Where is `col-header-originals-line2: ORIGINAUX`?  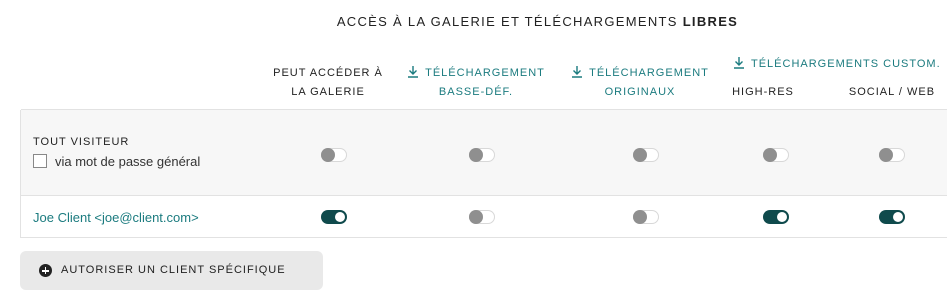
col-header-originals-line2: ORIGINAUX is located at coordinates (640, 92).